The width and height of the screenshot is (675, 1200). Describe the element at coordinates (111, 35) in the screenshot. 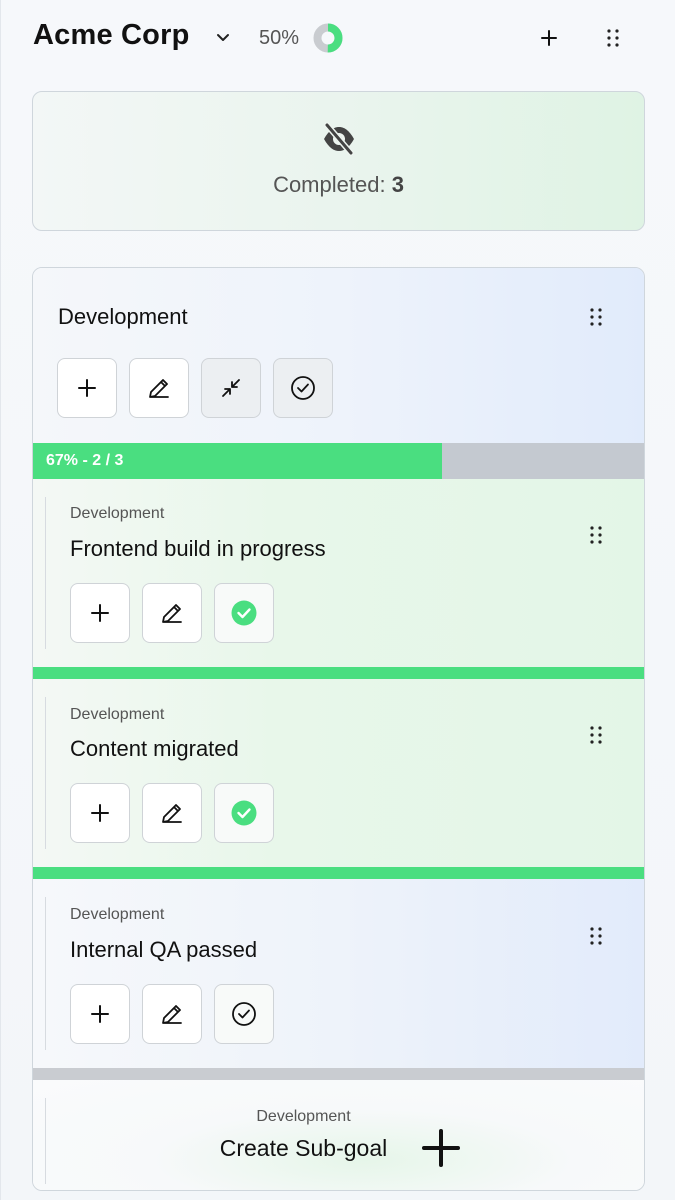

I see `organization-title: Acme Corp` at that location.